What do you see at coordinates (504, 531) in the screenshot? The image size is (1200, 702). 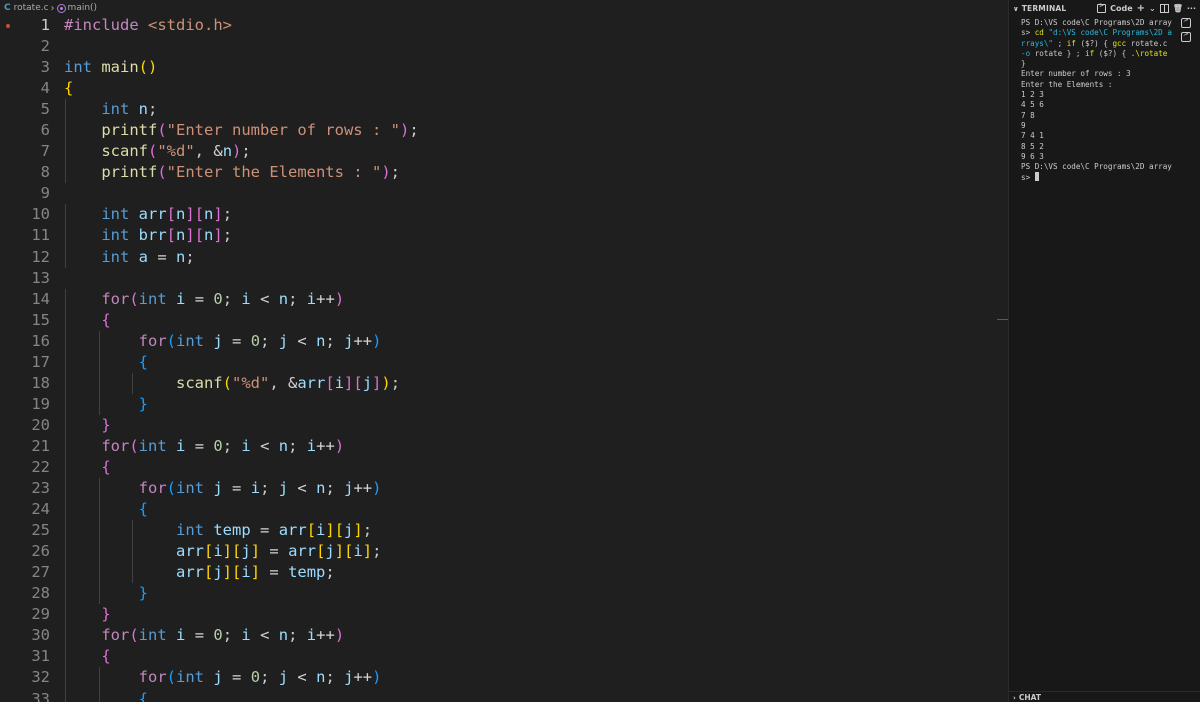 I see `code-line: 25 int temp = arr[i][j];` at bounding box center [504, 531].